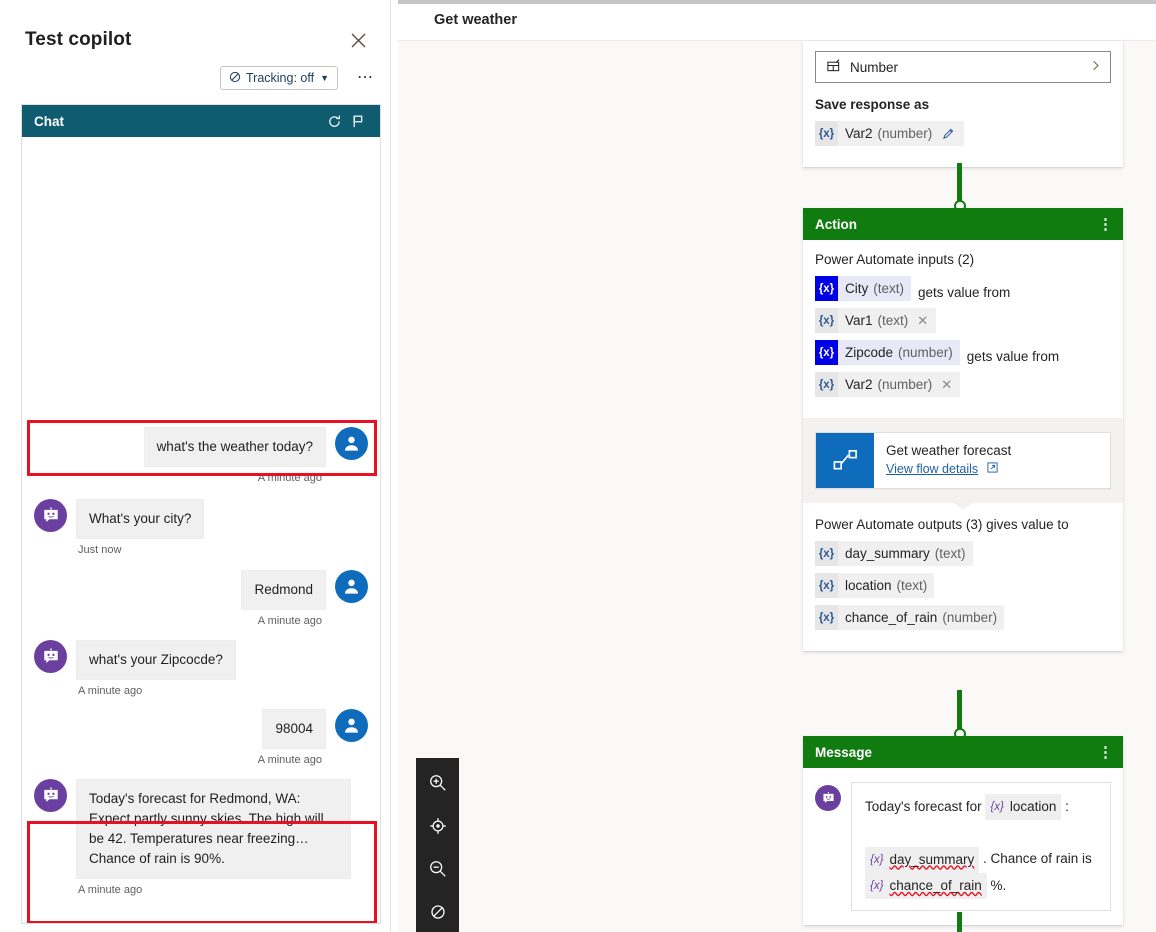 The image size is (1156, 932). I want to click on message-text-before: Today's forecast for, so click(923, 806).